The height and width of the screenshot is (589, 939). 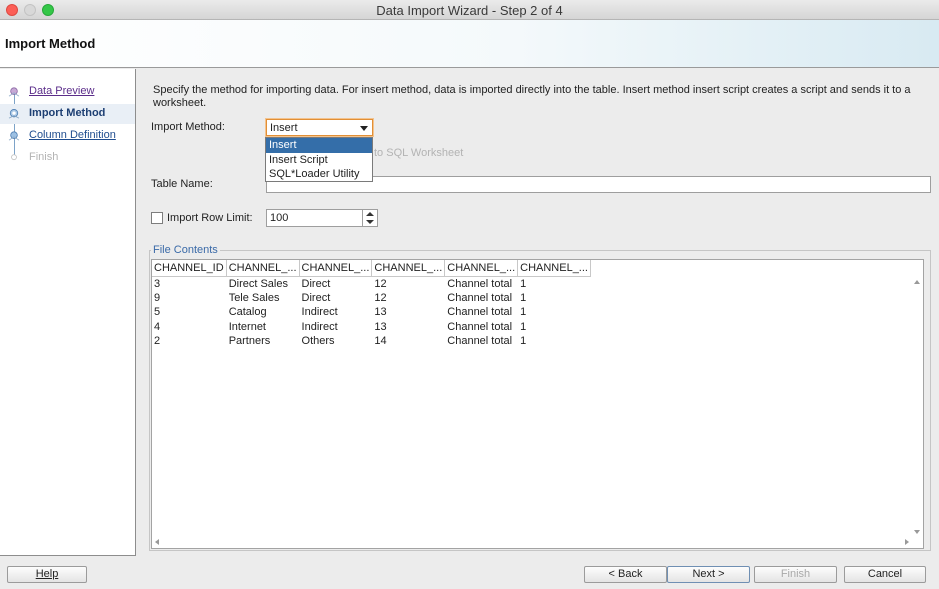 I want to click on scroll-up-icon, so click(x=917, y=282).